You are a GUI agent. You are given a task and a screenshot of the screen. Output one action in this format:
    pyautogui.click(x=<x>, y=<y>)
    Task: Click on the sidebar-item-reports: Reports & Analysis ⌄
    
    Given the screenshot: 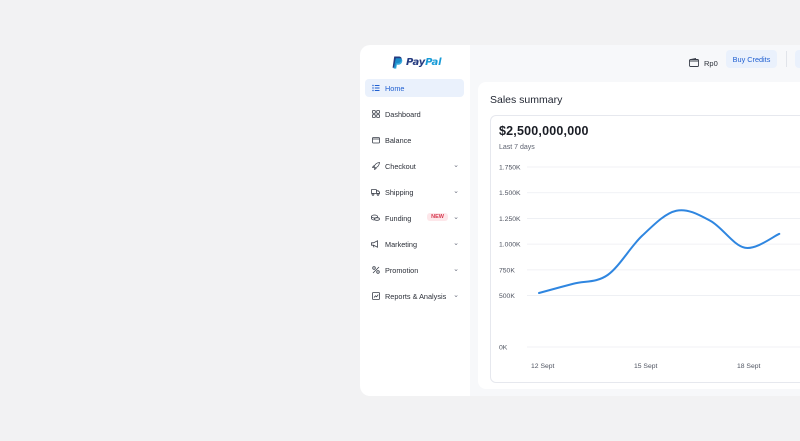 What is the action you would take?
    pyautogui.click(x=414, y=296)
    